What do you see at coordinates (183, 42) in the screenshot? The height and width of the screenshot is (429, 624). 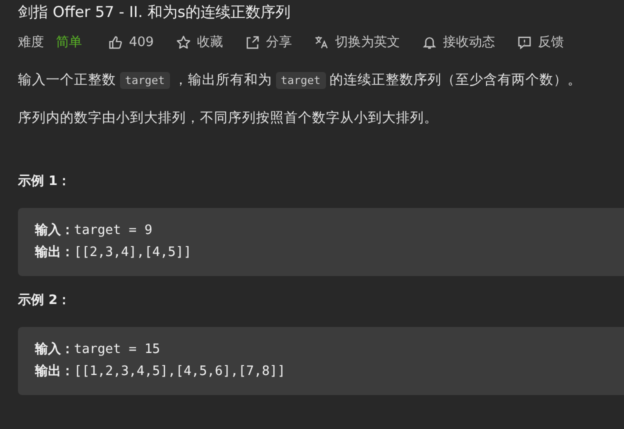 I see `star-icon` at bounding box center [183, 42].